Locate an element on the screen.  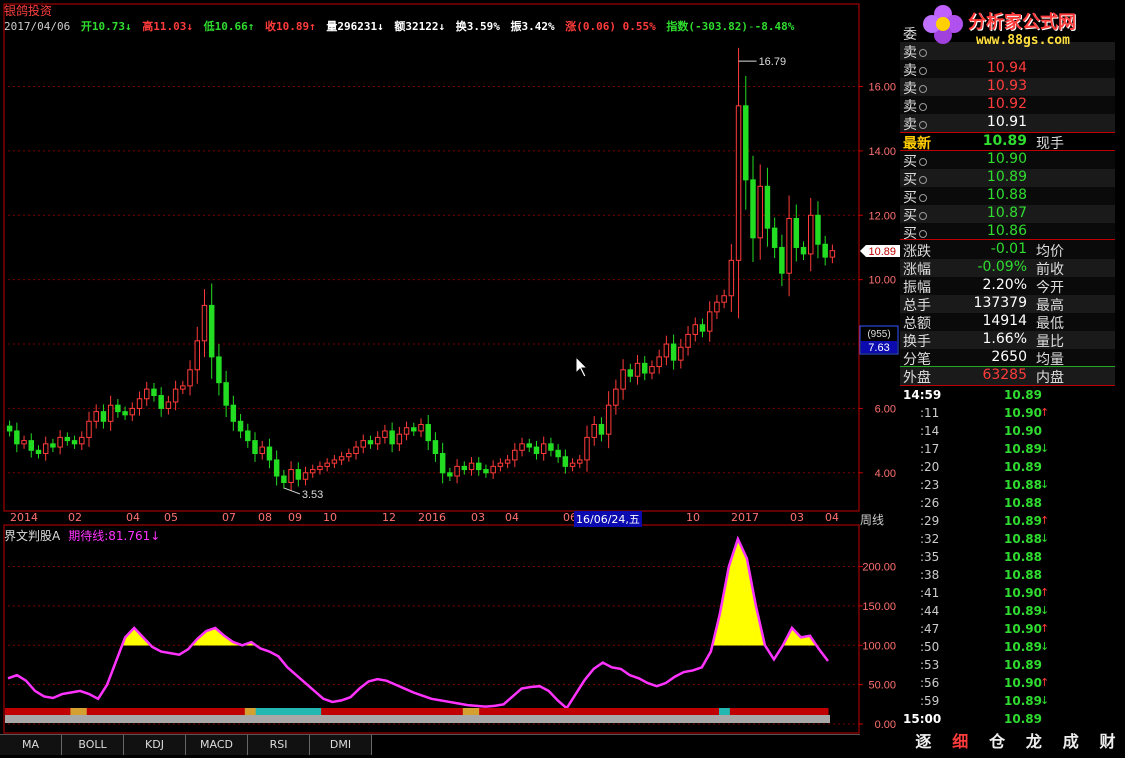
tab-finance: 财 is located at coordinates (1107, 742).